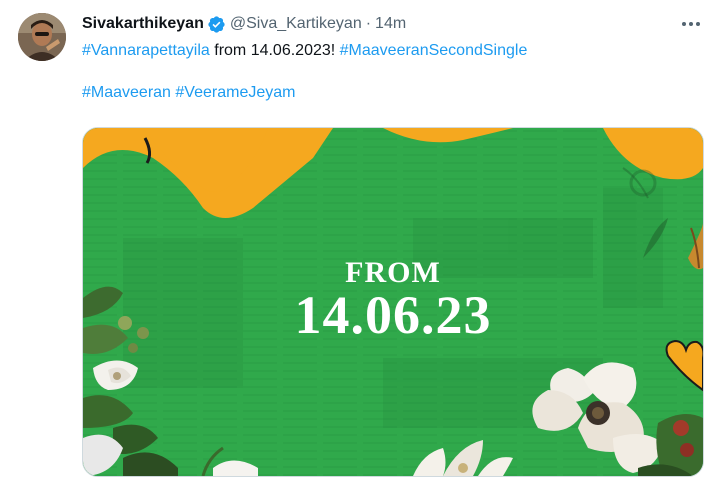 The height and width of the screenshot is (492, 720). I want to click on timestamp: 14m, so click(390, 24).